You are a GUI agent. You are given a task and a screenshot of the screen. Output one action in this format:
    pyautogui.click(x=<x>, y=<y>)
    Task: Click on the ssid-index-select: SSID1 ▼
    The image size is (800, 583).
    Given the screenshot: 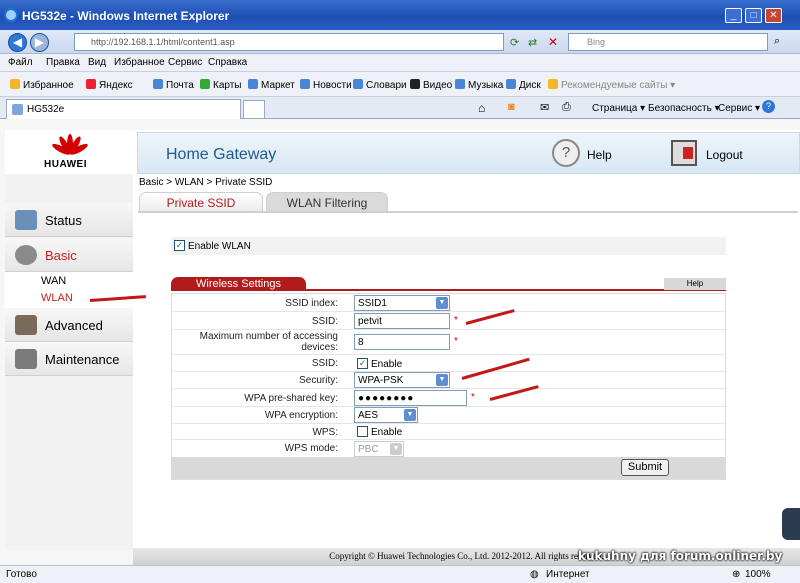 What is the action you would take?
    pyautogui.click(x=402, y=303)
    